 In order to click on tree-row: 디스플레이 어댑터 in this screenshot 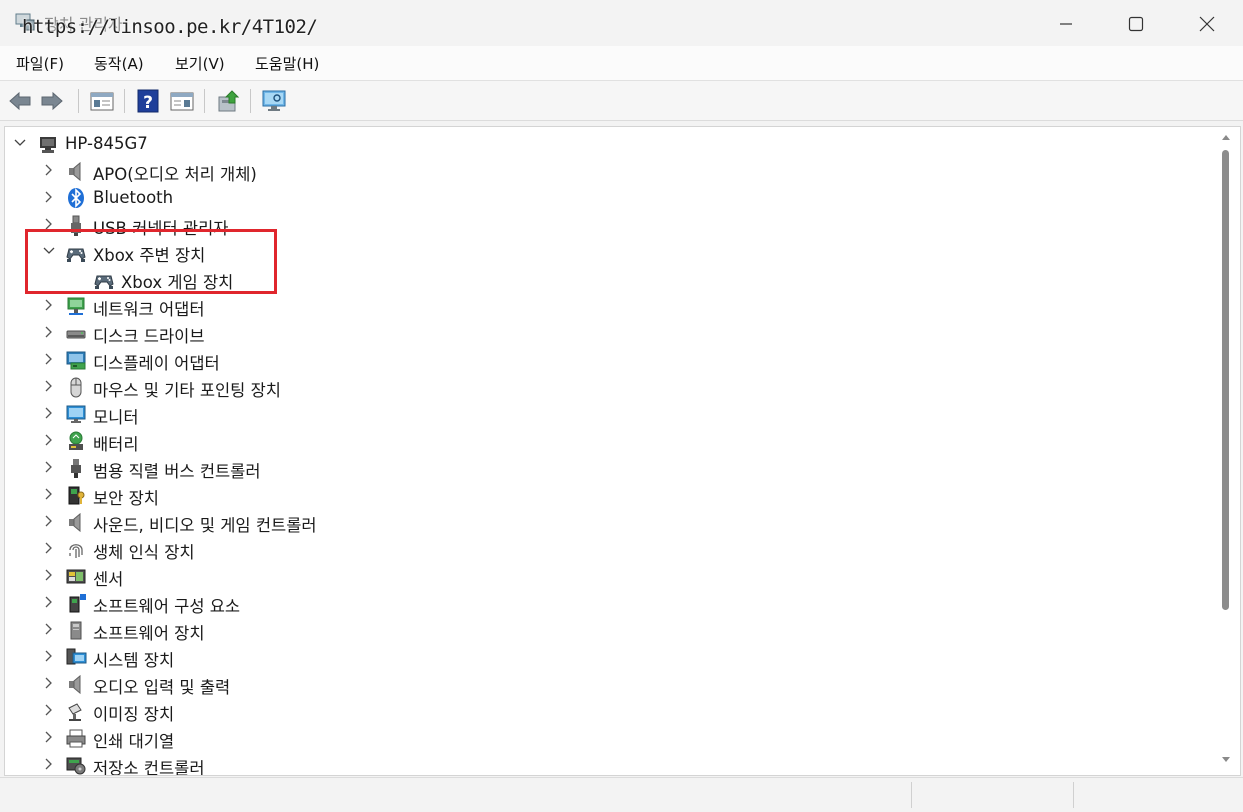, I will do `click(610, 359)`.